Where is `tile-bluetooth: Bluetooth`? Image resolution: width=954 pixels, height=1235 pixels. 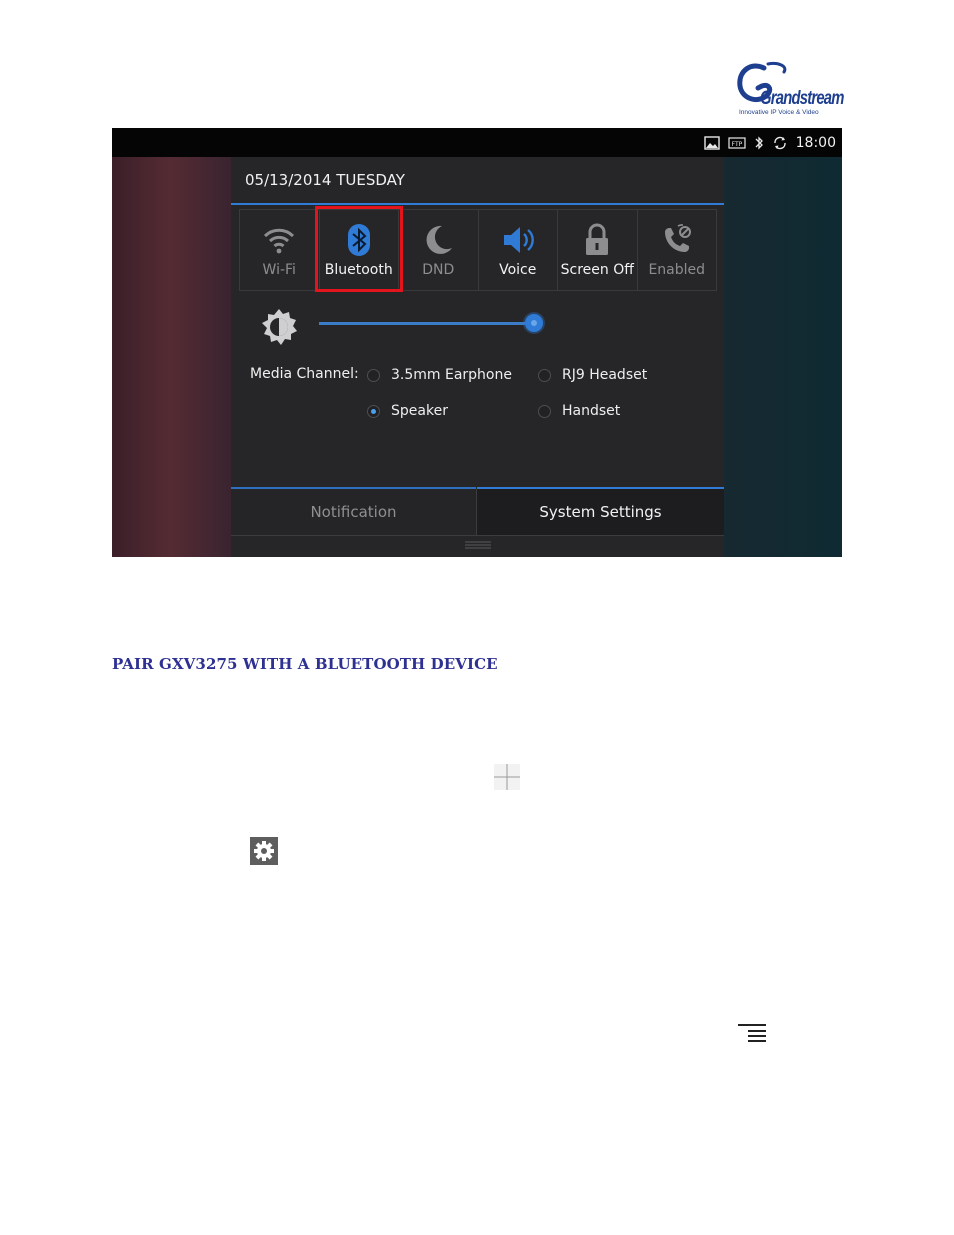 tile-bluetooth: Bluetooth is located at coordinates (359, 250).